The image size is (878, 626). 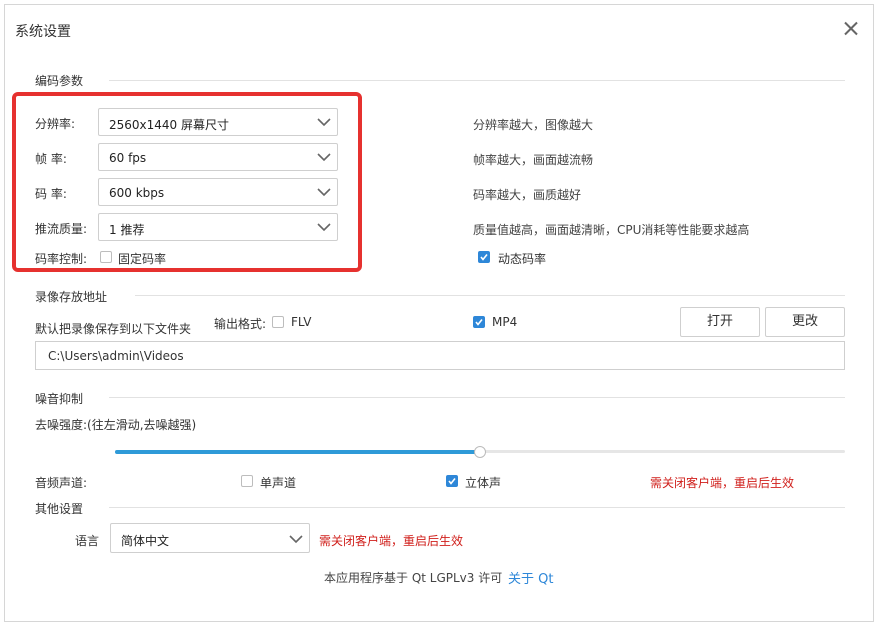 What do you see at coordinates (530, 577) in the screenshot?
I see `about-qt-link: 关于 Qt` at bounding box center [530, 577].